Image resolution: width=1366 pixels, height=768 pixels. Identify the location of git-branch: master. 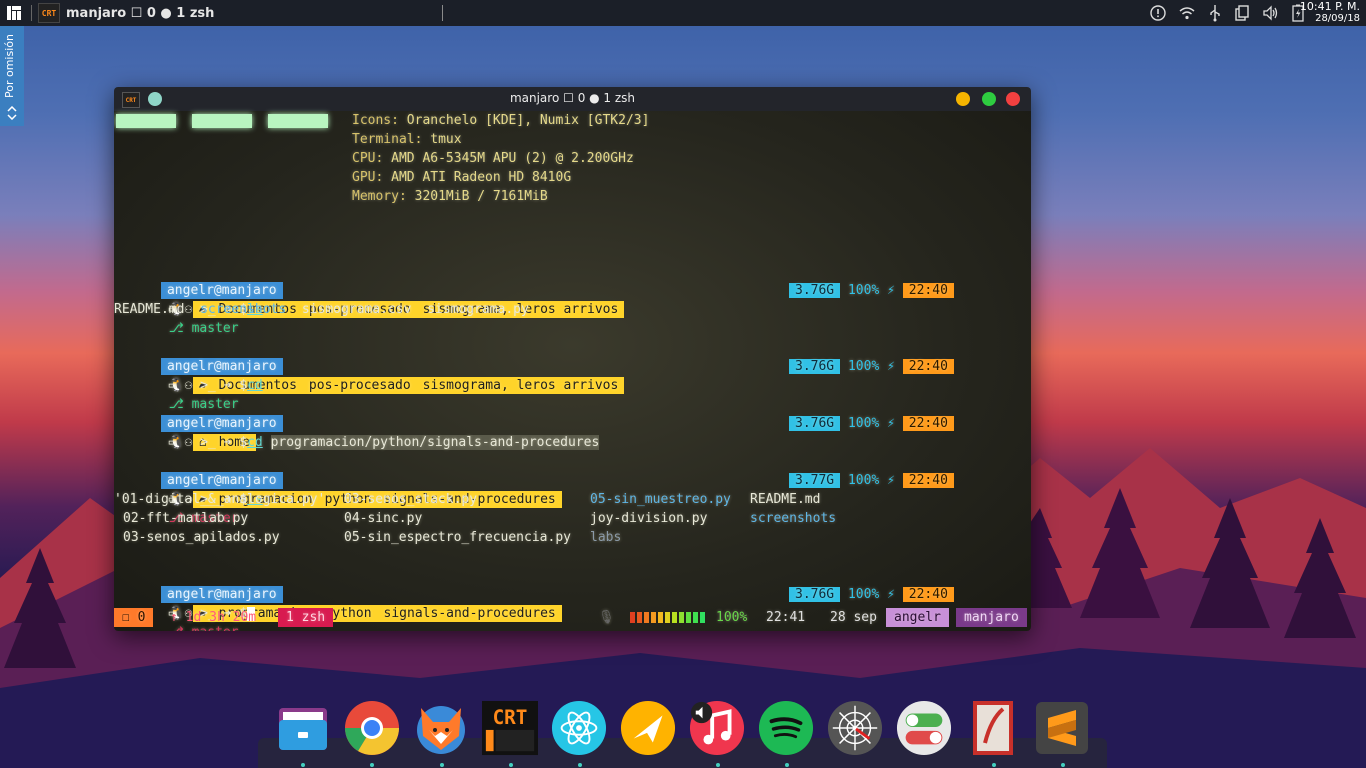
(215, 328).